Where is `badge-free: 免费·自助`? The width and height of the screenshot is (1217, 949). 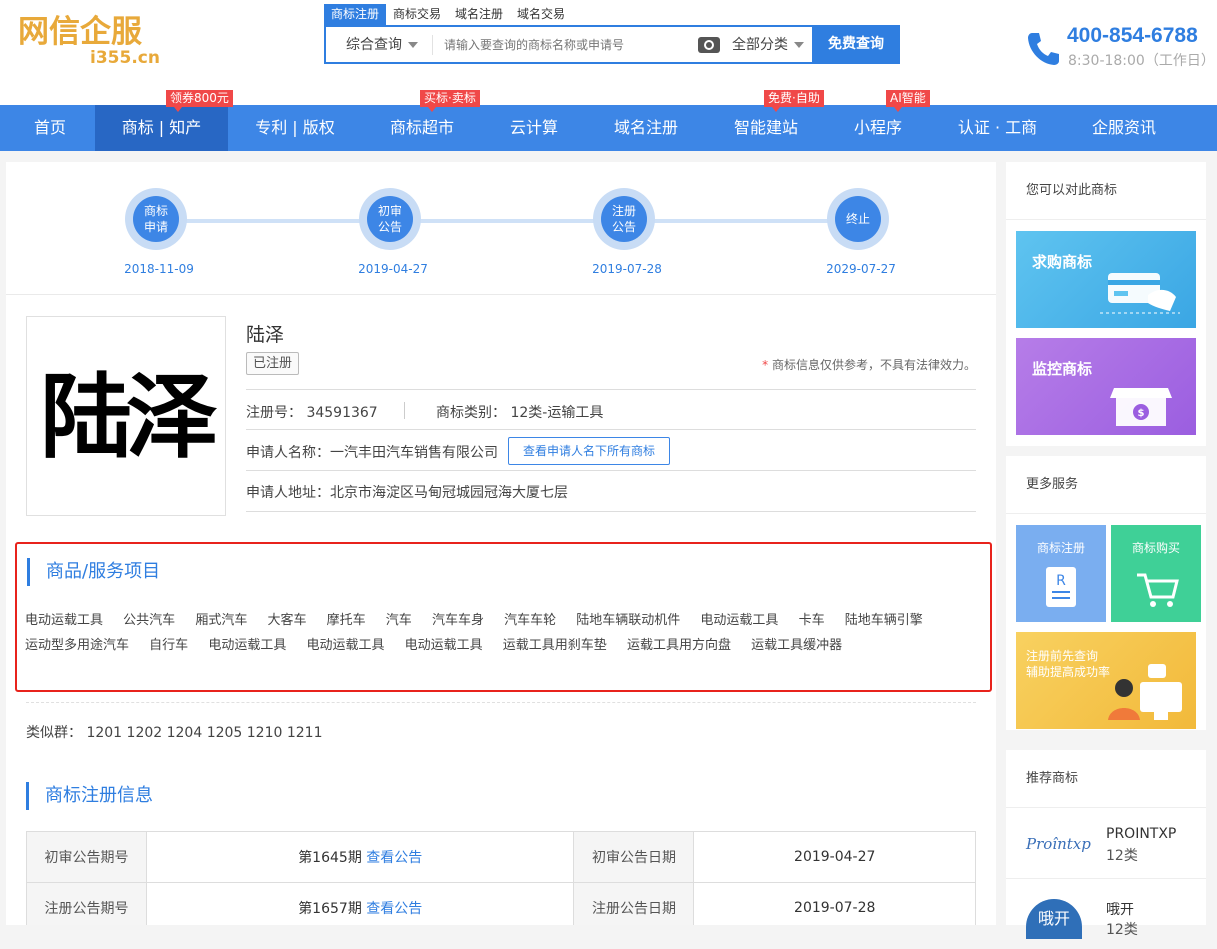
badge-free: 免费·自助 is located at coordinates (794, 101).